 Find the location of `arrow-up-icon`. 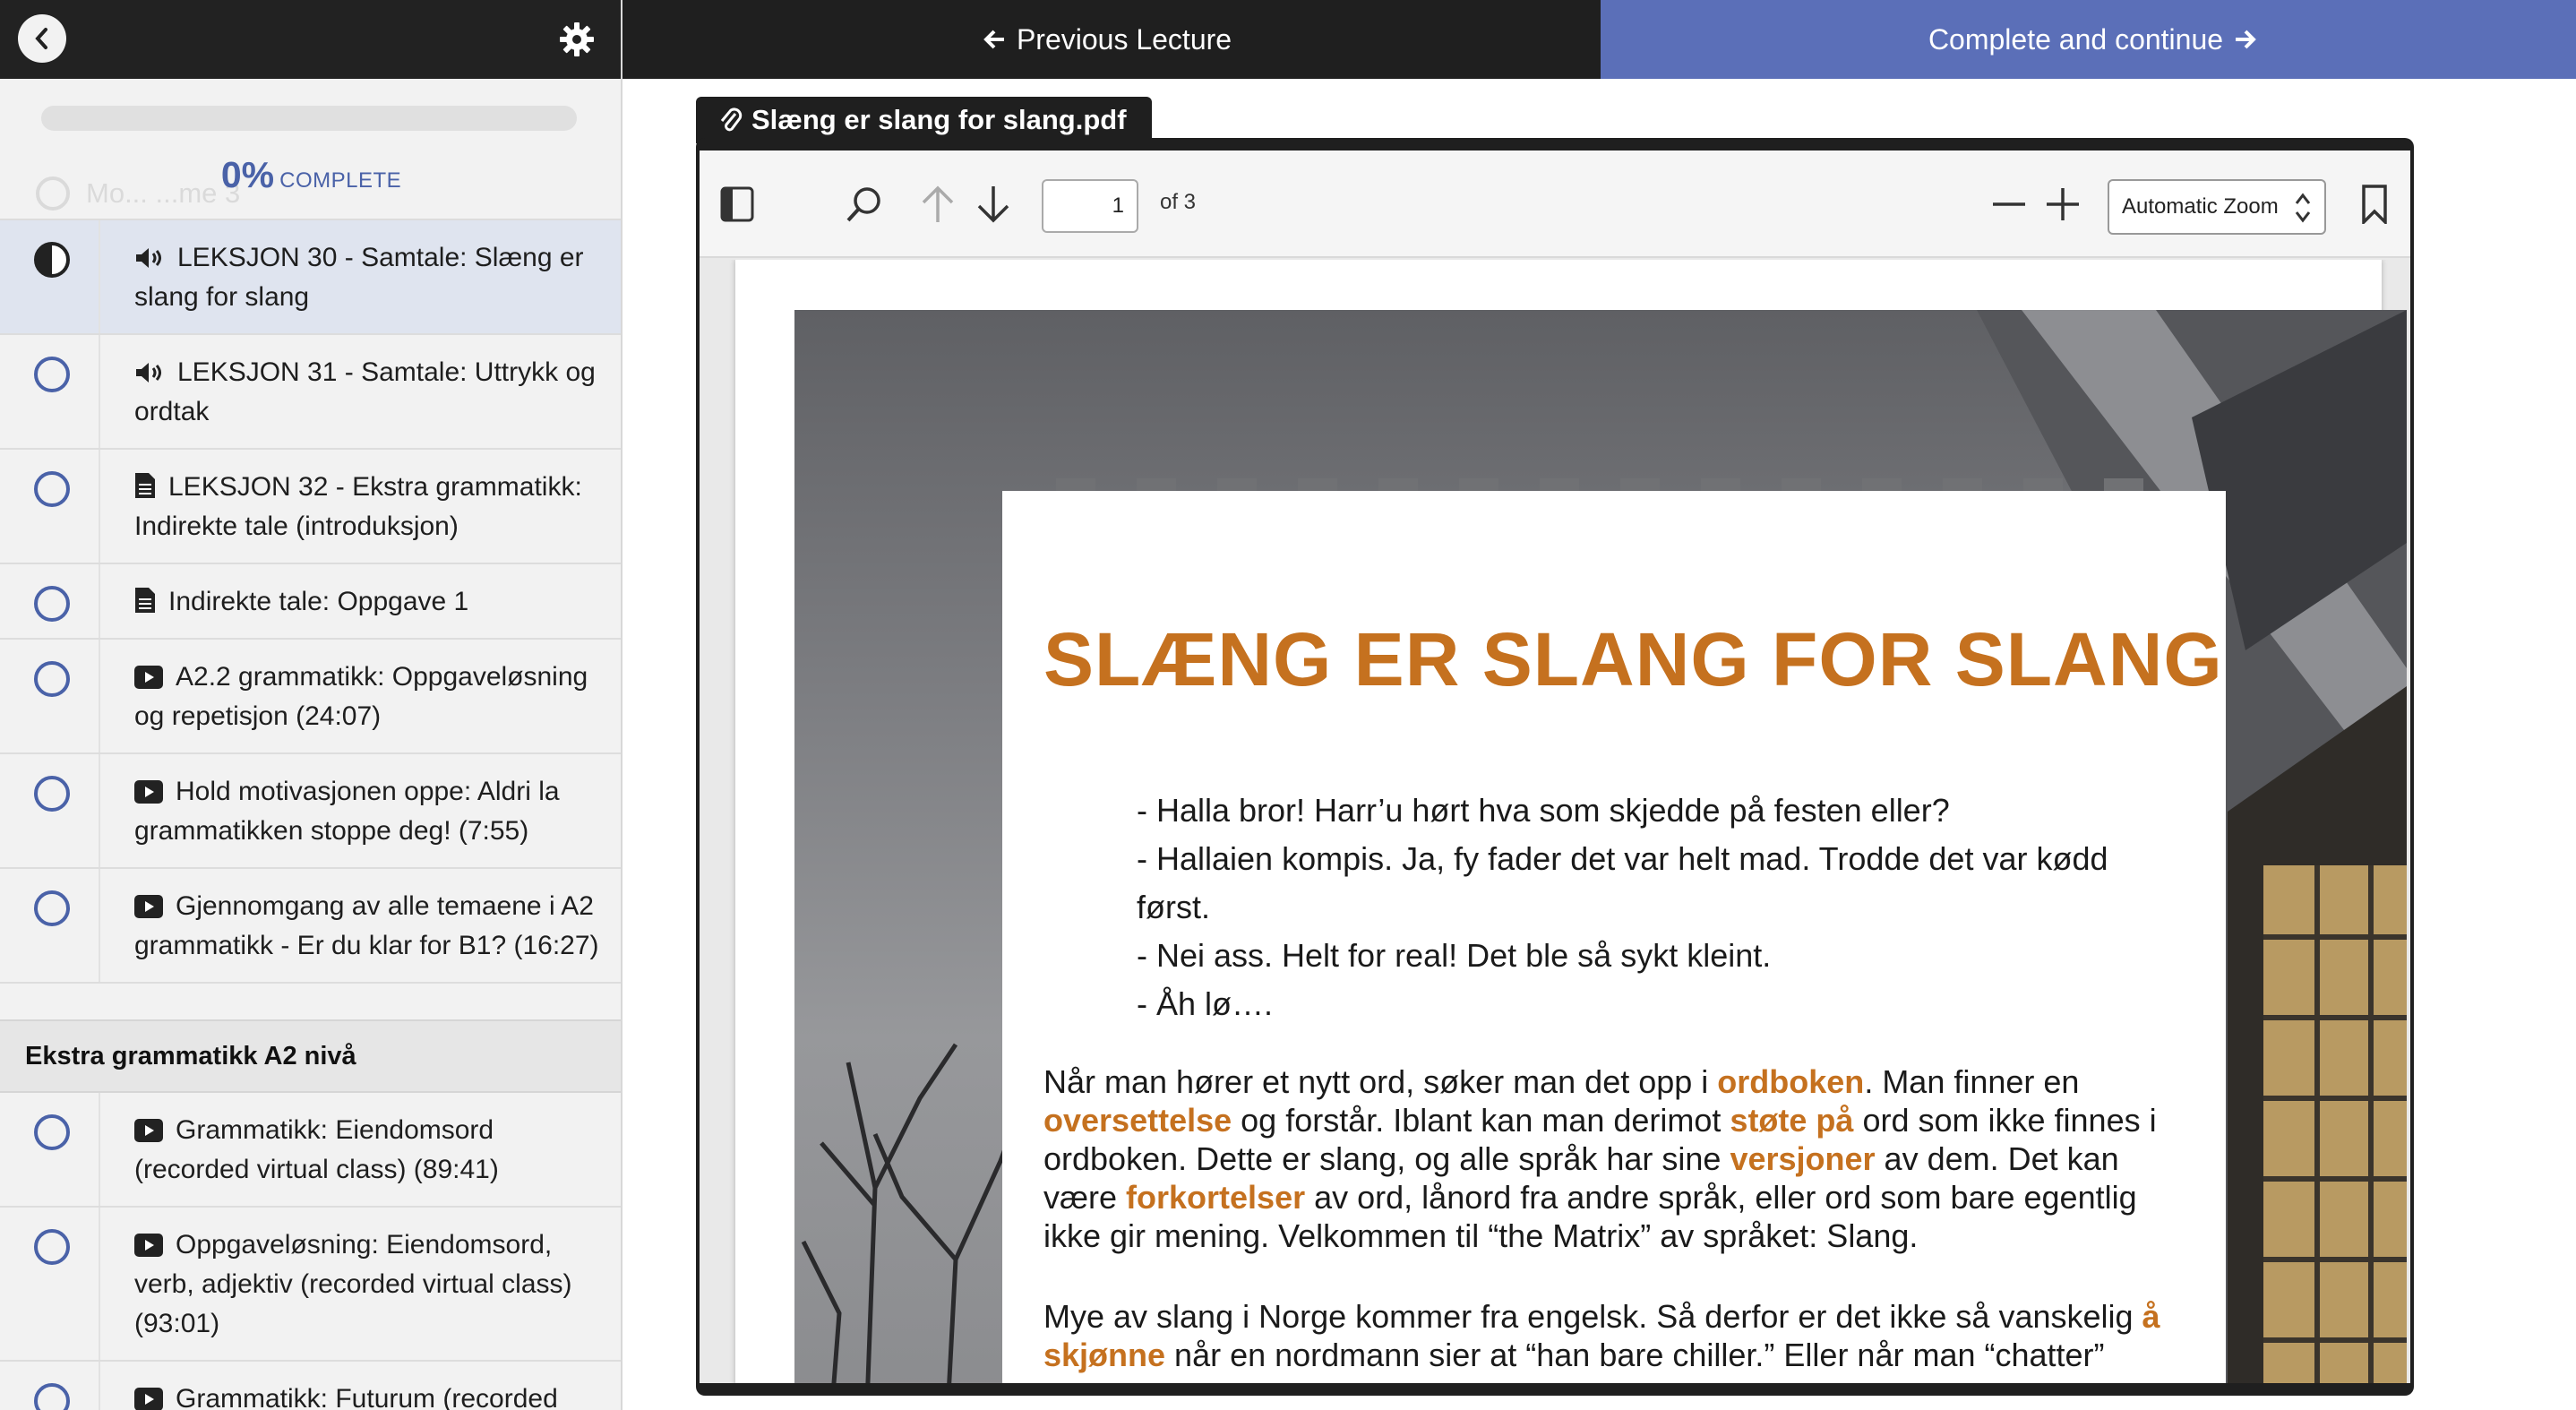

arrow-up-icon is located at coordinates (938, 203).